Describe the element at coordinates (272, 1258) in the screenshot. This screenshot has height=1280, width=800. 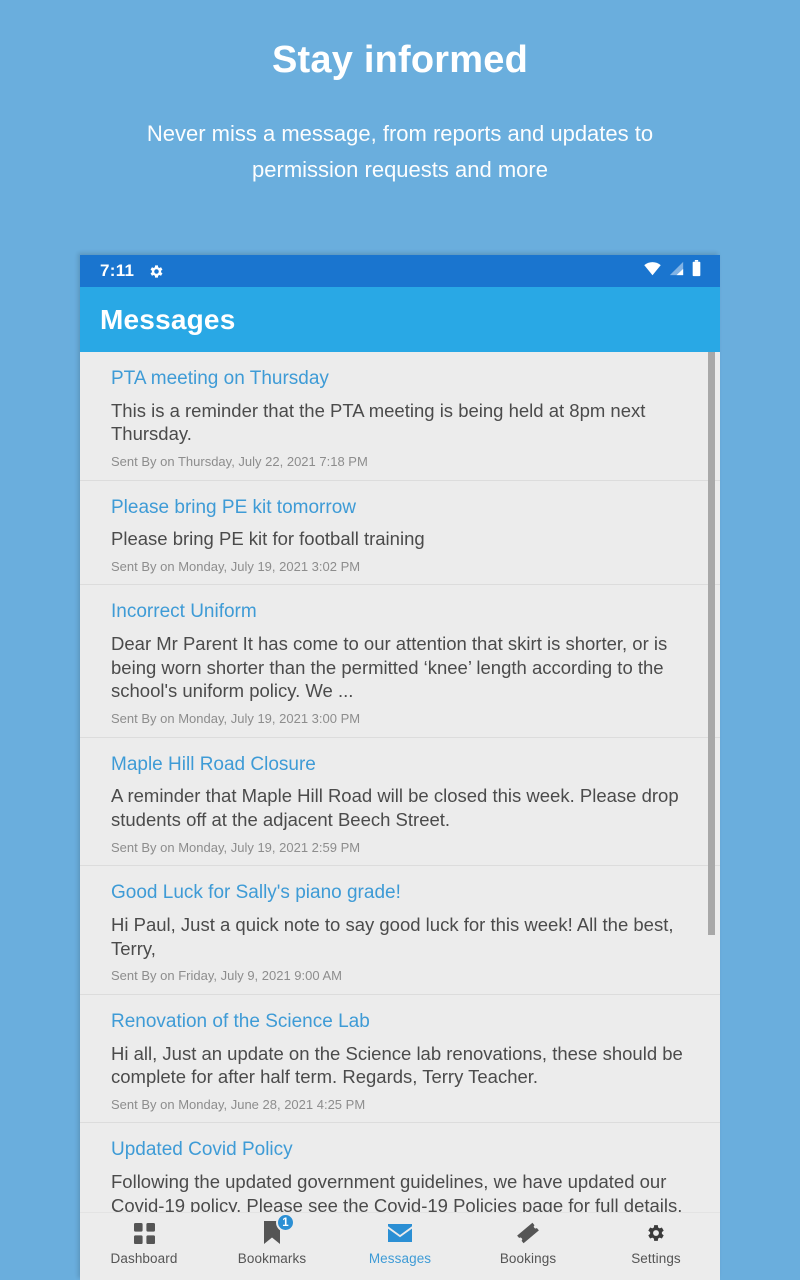
I see `nav-label: Bookmarks` at that location.